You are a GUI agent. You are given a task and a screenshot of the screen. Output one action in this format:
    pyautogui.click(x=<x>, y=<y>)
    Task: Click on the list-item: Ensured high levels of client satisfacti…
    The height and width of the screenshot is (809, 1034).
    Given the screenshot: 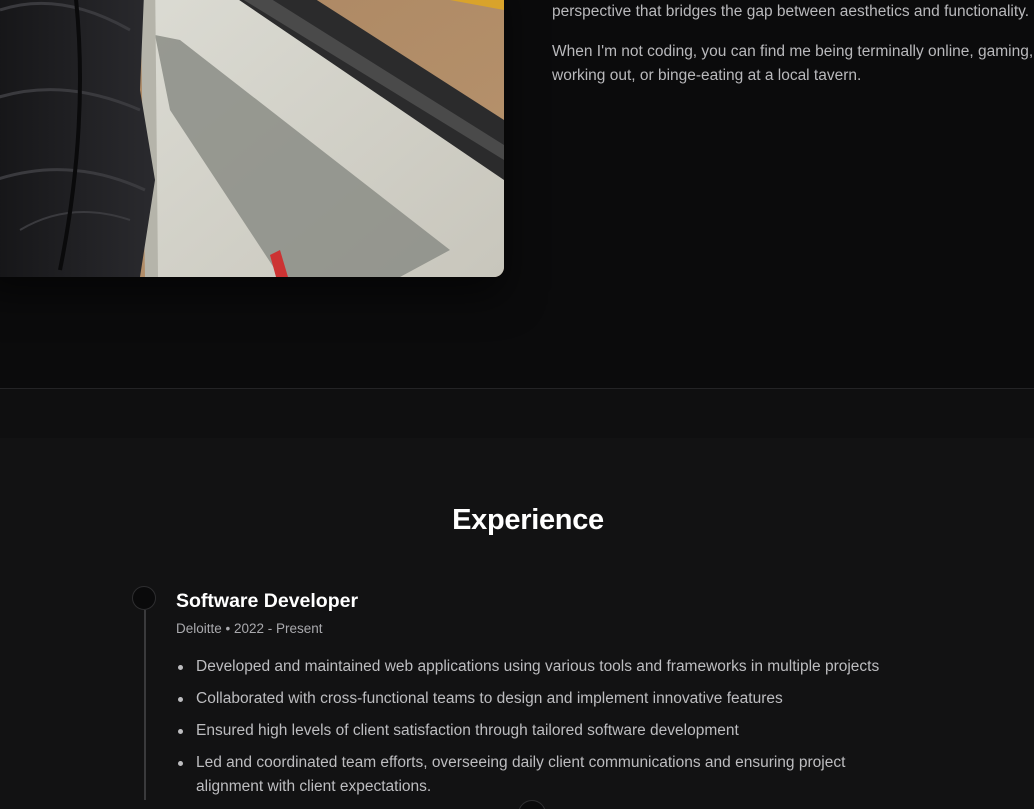 What is the action you would take?
    pyautogui.click(x=536, y=731)
    